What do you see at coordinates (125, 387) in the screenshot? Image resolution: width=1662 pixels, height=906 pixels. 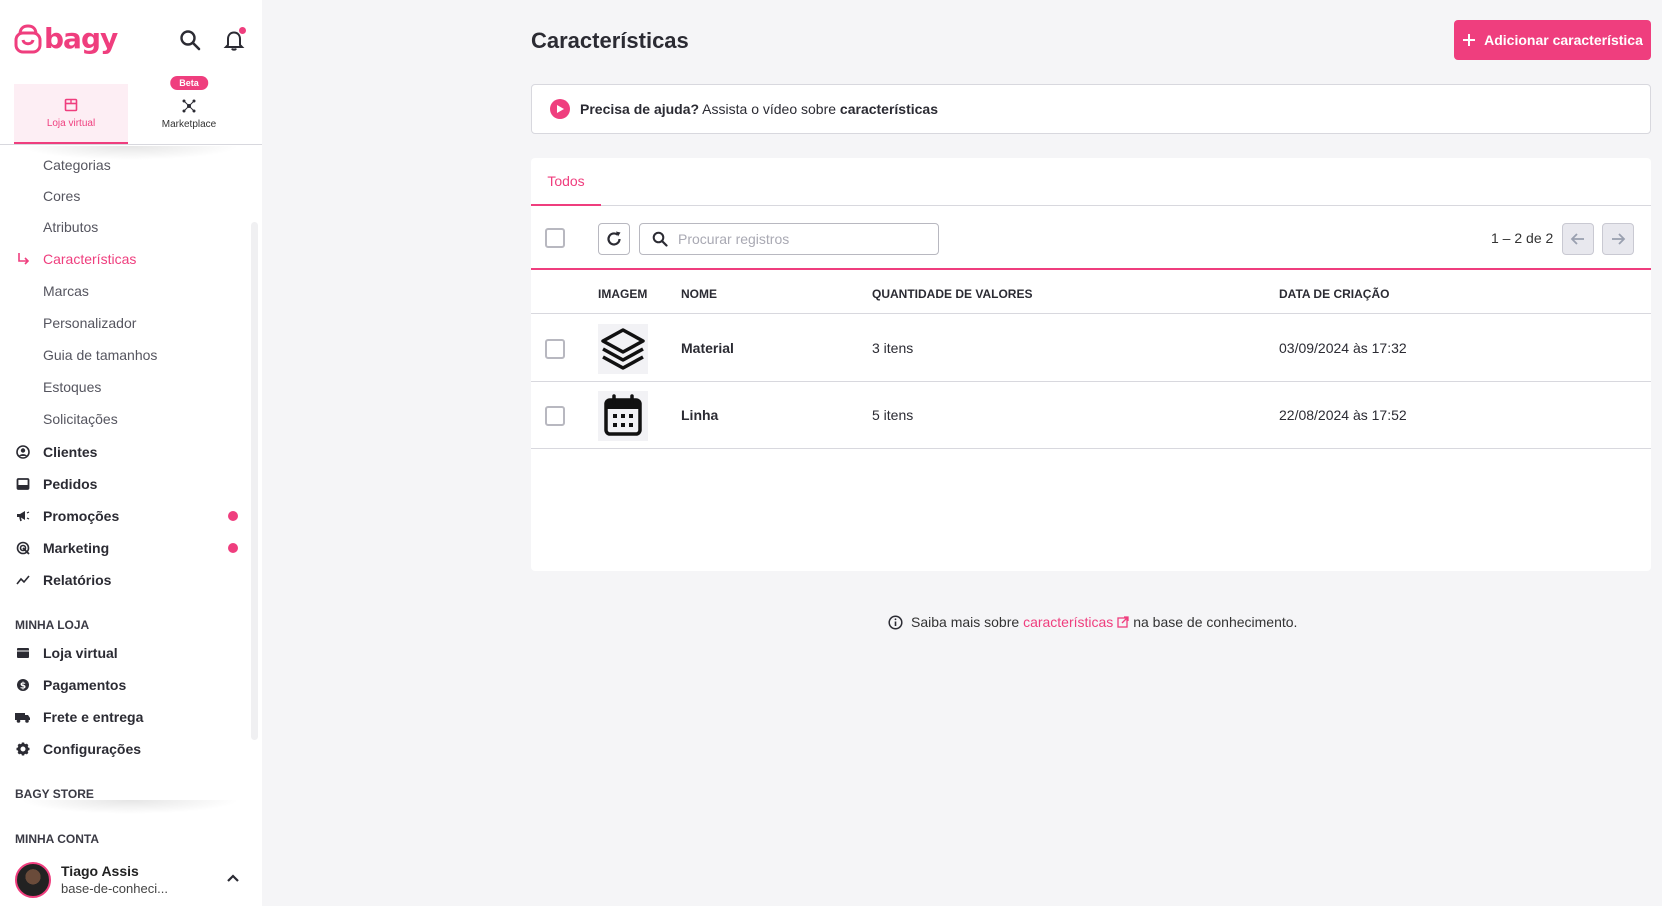 I see `sidebar-item-estoques: Estoques` at bounding box center [125, 387].